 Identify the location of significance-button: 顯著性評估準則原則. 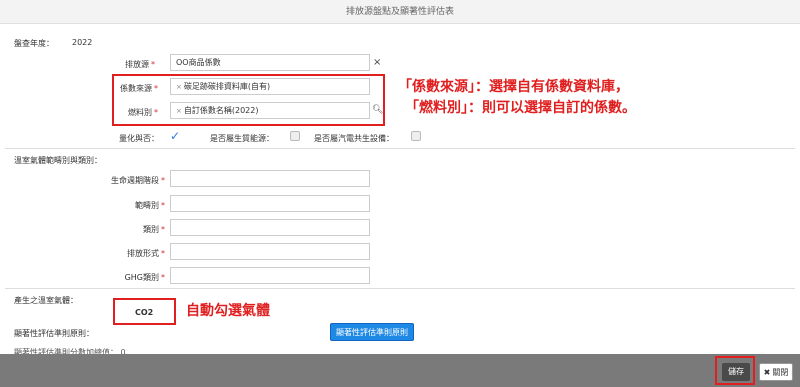
(372, 332).